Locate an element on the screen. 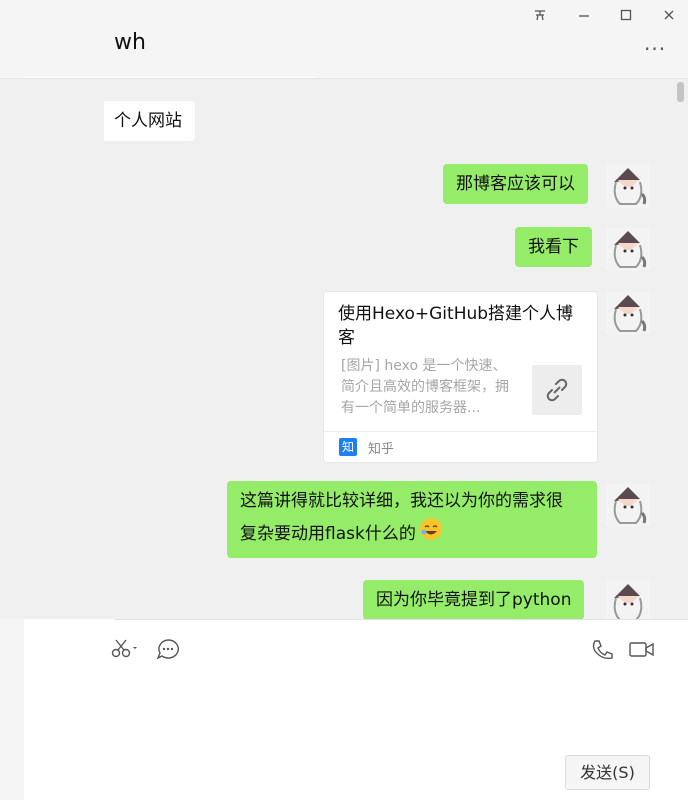 This screenshot has width=688, height=801. zhihu-icon: 知 is located at coordinates (348, 447).